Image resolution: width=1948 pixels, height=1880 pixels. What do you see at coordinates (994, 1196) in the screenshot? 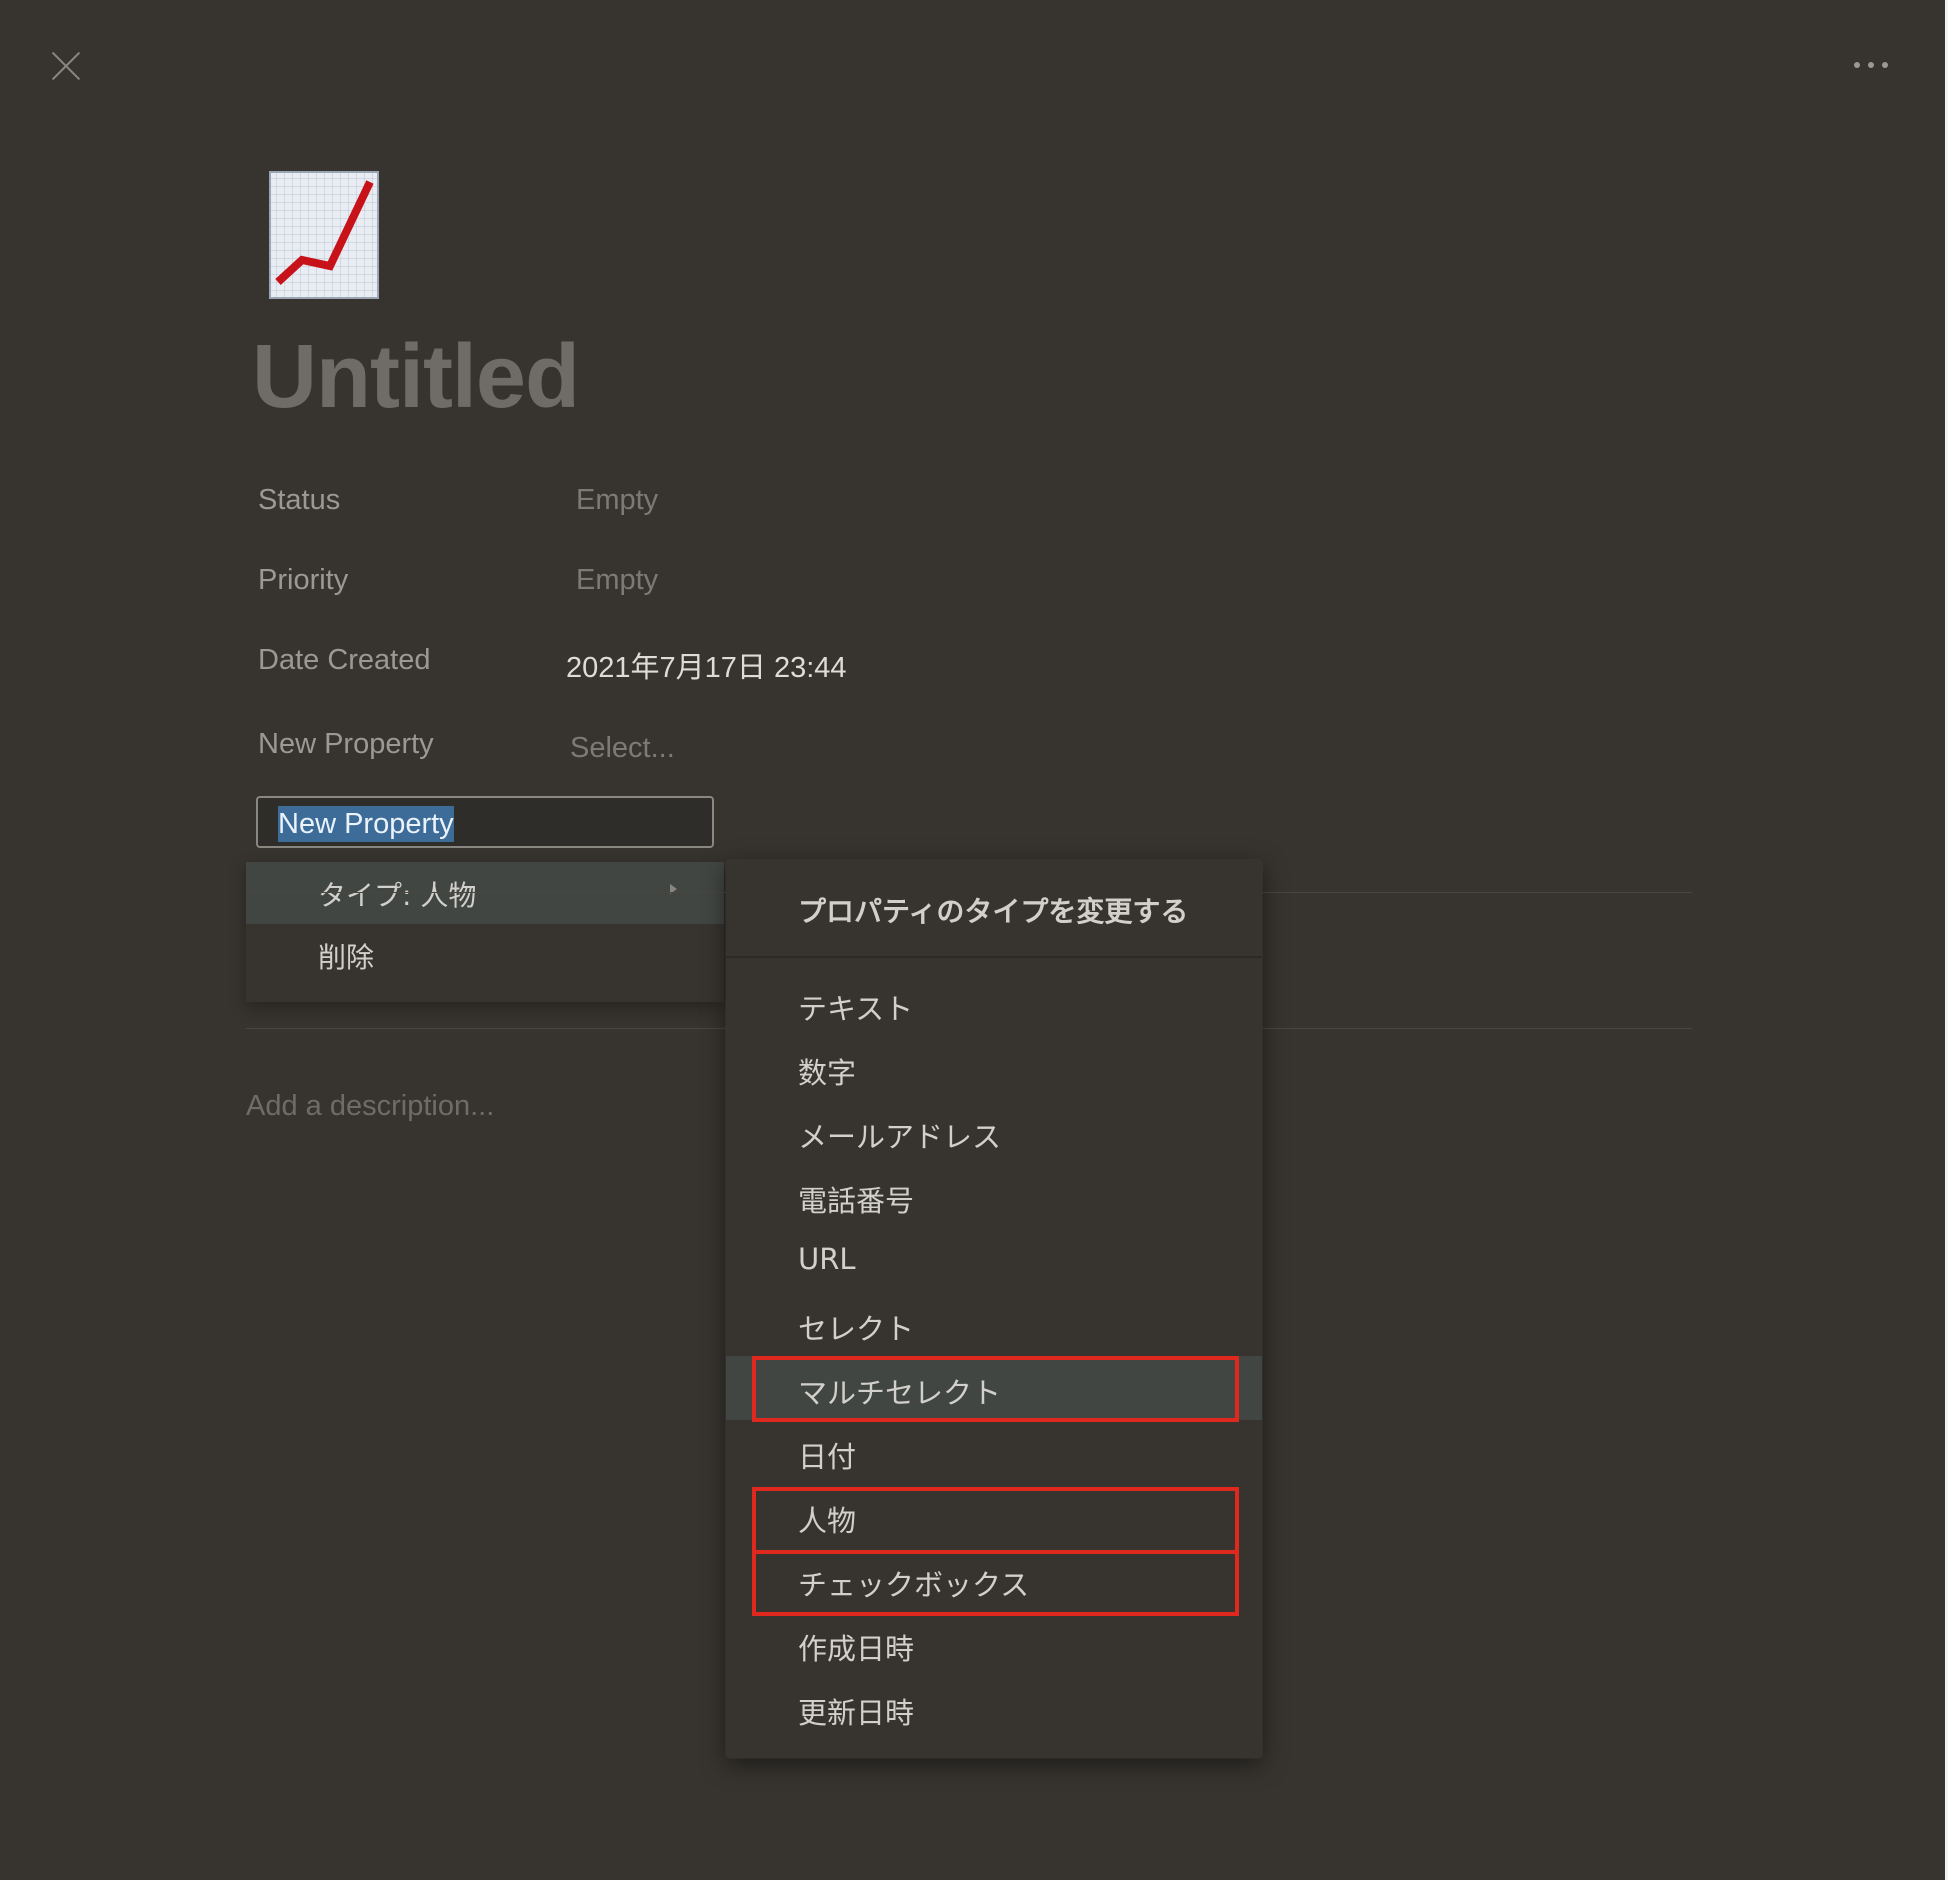
I see `type-option-phone: 電話番号` at bounding box center [994, 1196].